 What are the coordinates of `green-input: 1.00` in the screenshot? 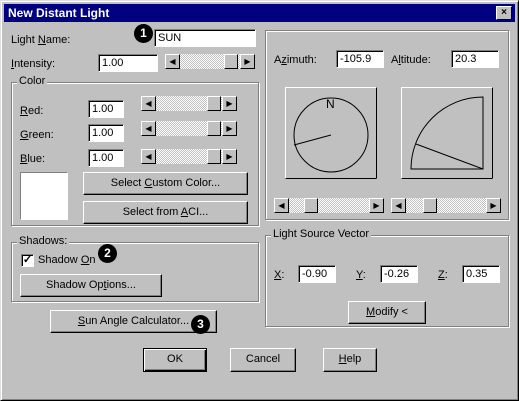 It's located at (106, 133).